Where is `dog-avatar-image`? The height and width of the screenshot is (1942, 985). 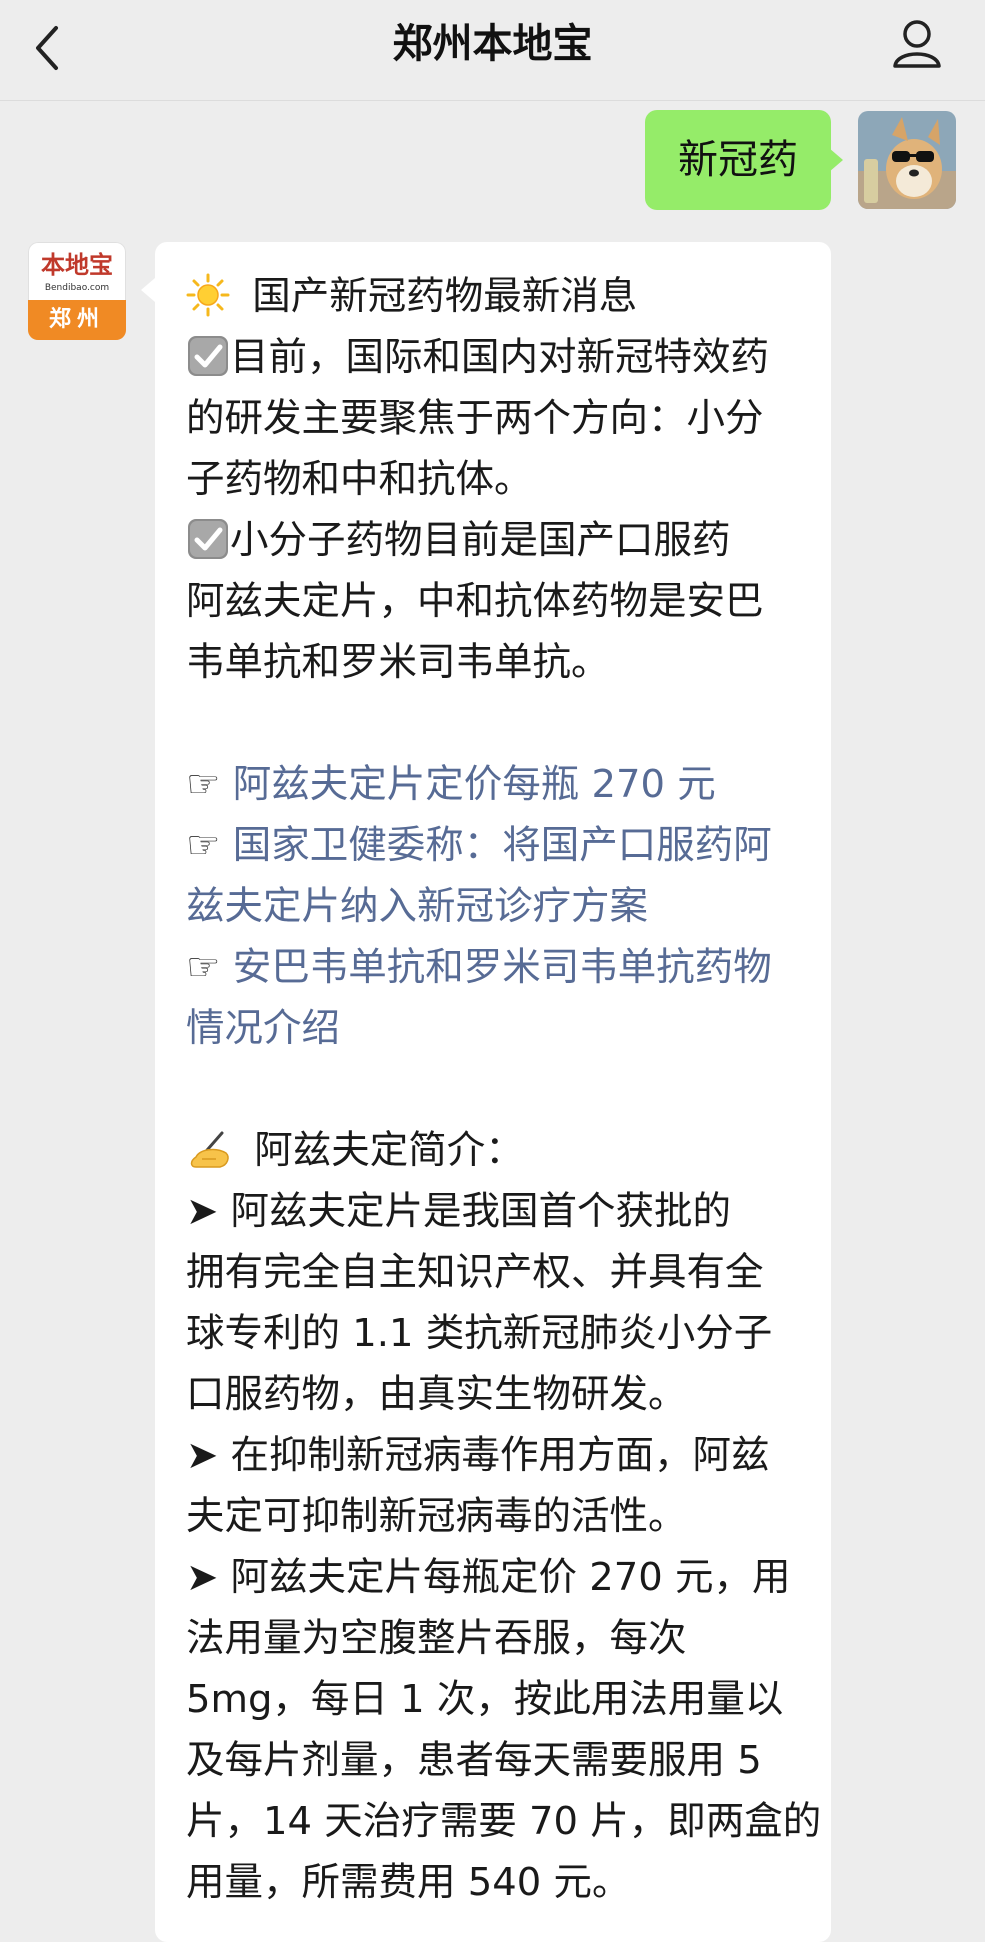
dog-avatar-image is located at coordinates (907, 160).